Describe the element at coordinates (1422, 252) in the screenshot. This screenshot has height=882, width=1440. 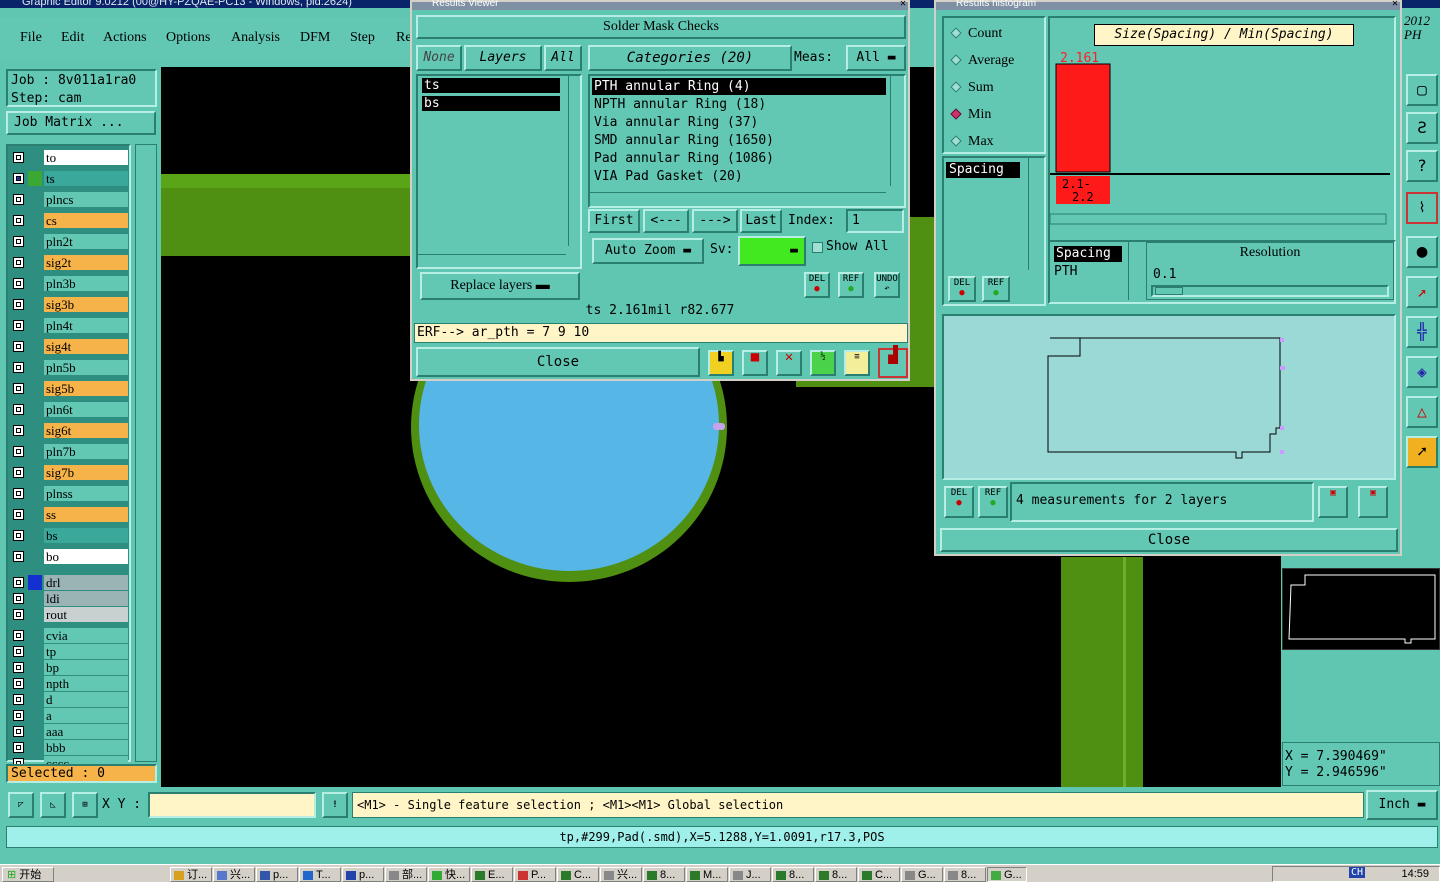
I see `pad-icon: ●` at that location.